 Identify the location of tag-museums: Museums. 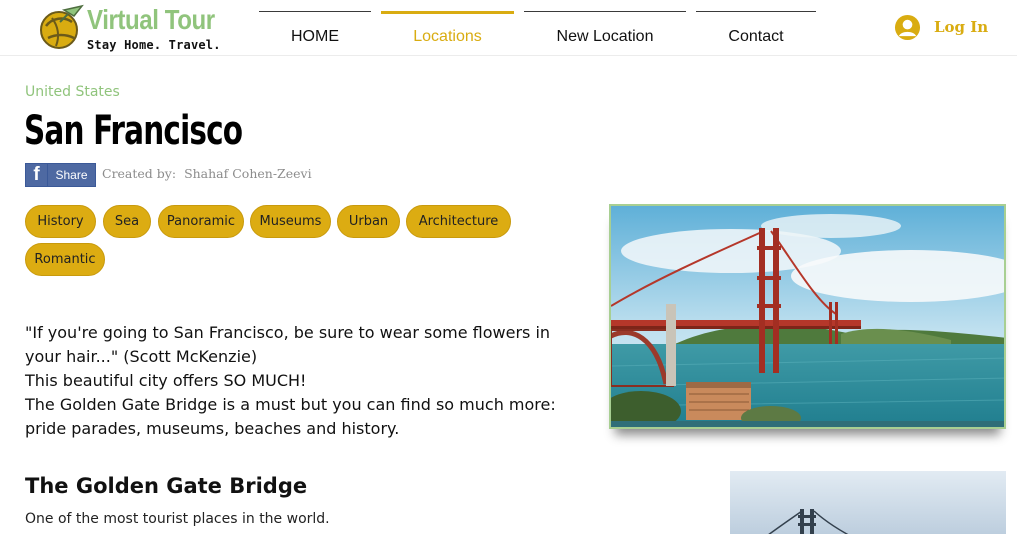
(290, 221).